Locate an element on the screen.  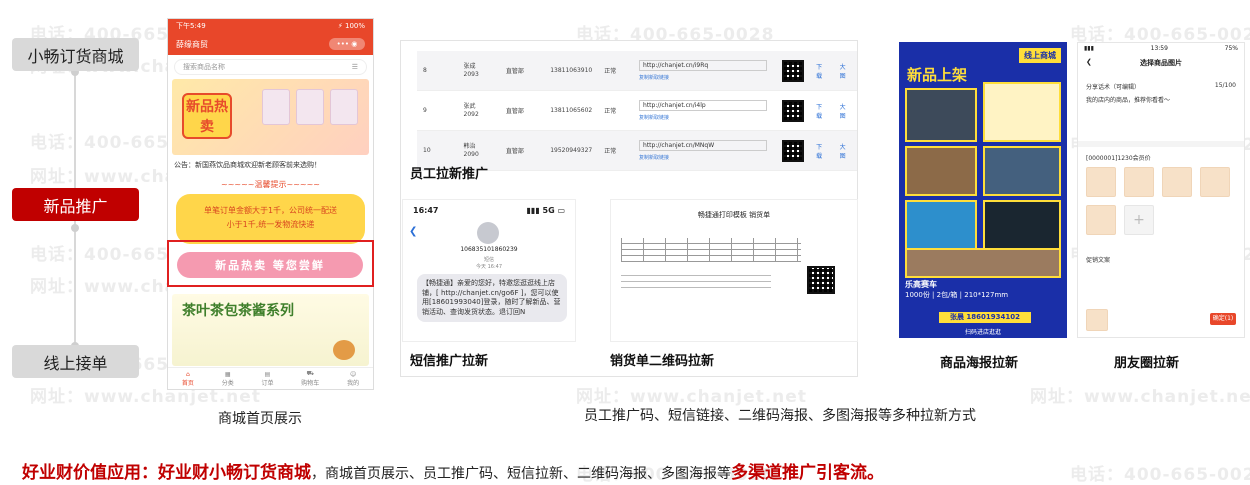
promo-link-field: http://chanjet.cn/i4lp is located at coordinates (703, 105).